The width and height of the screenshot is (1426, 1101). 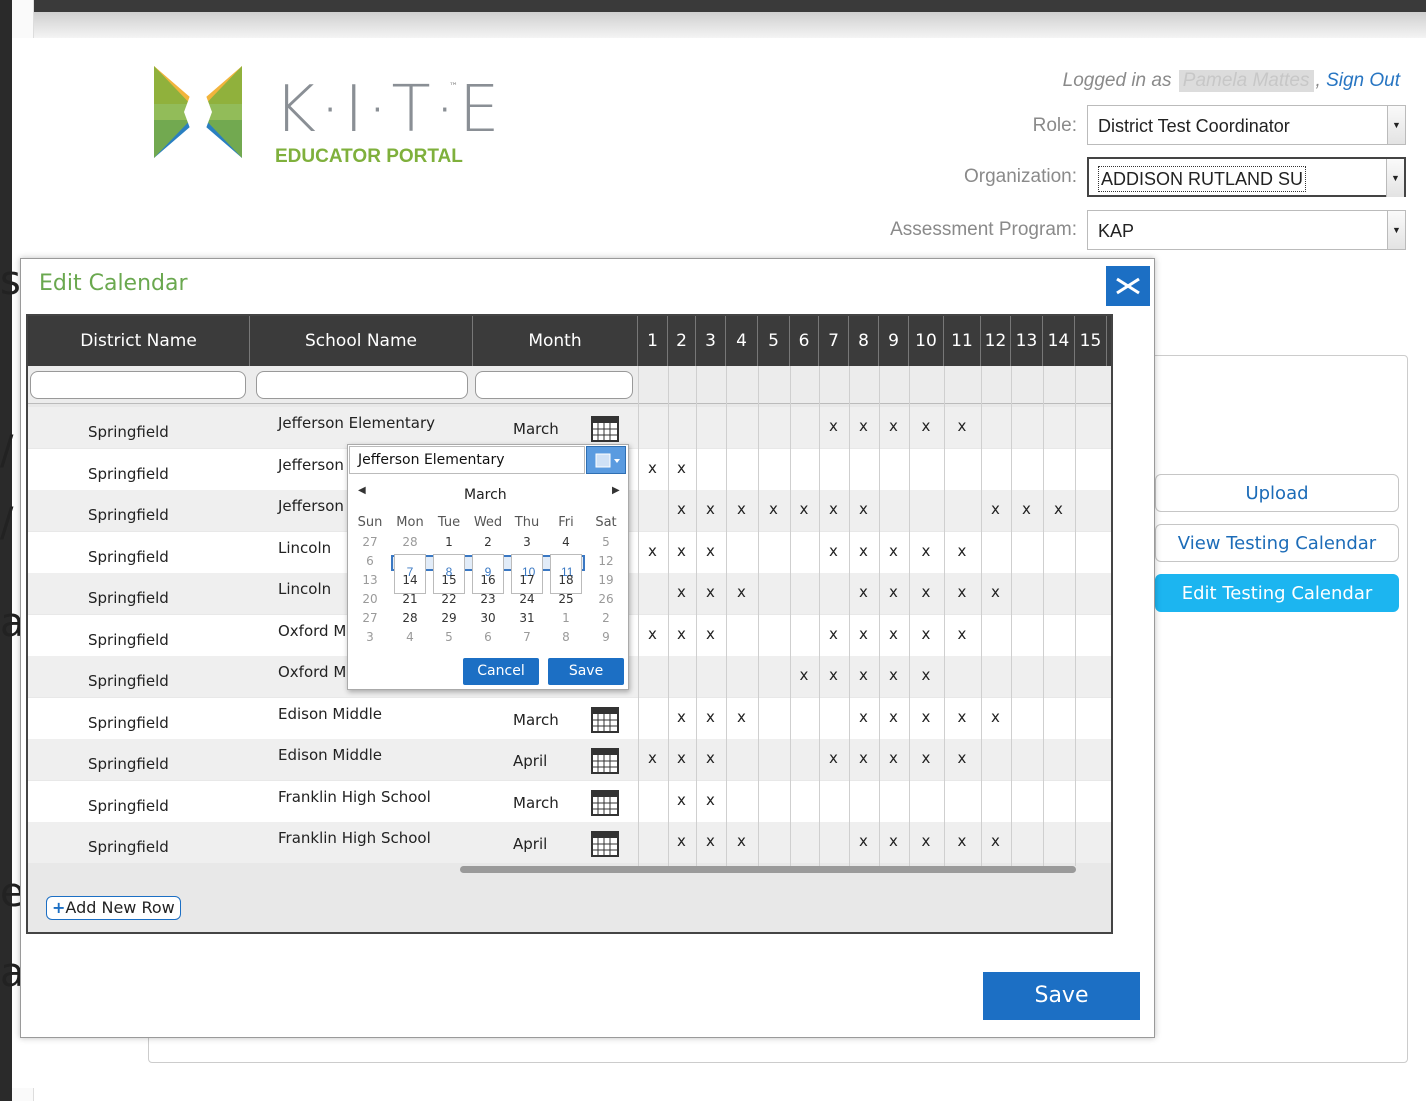 What do you see at coordinates (449, 580) in the screenshot?
I see `calendar-day: 15` at bounding box center [449, 580].